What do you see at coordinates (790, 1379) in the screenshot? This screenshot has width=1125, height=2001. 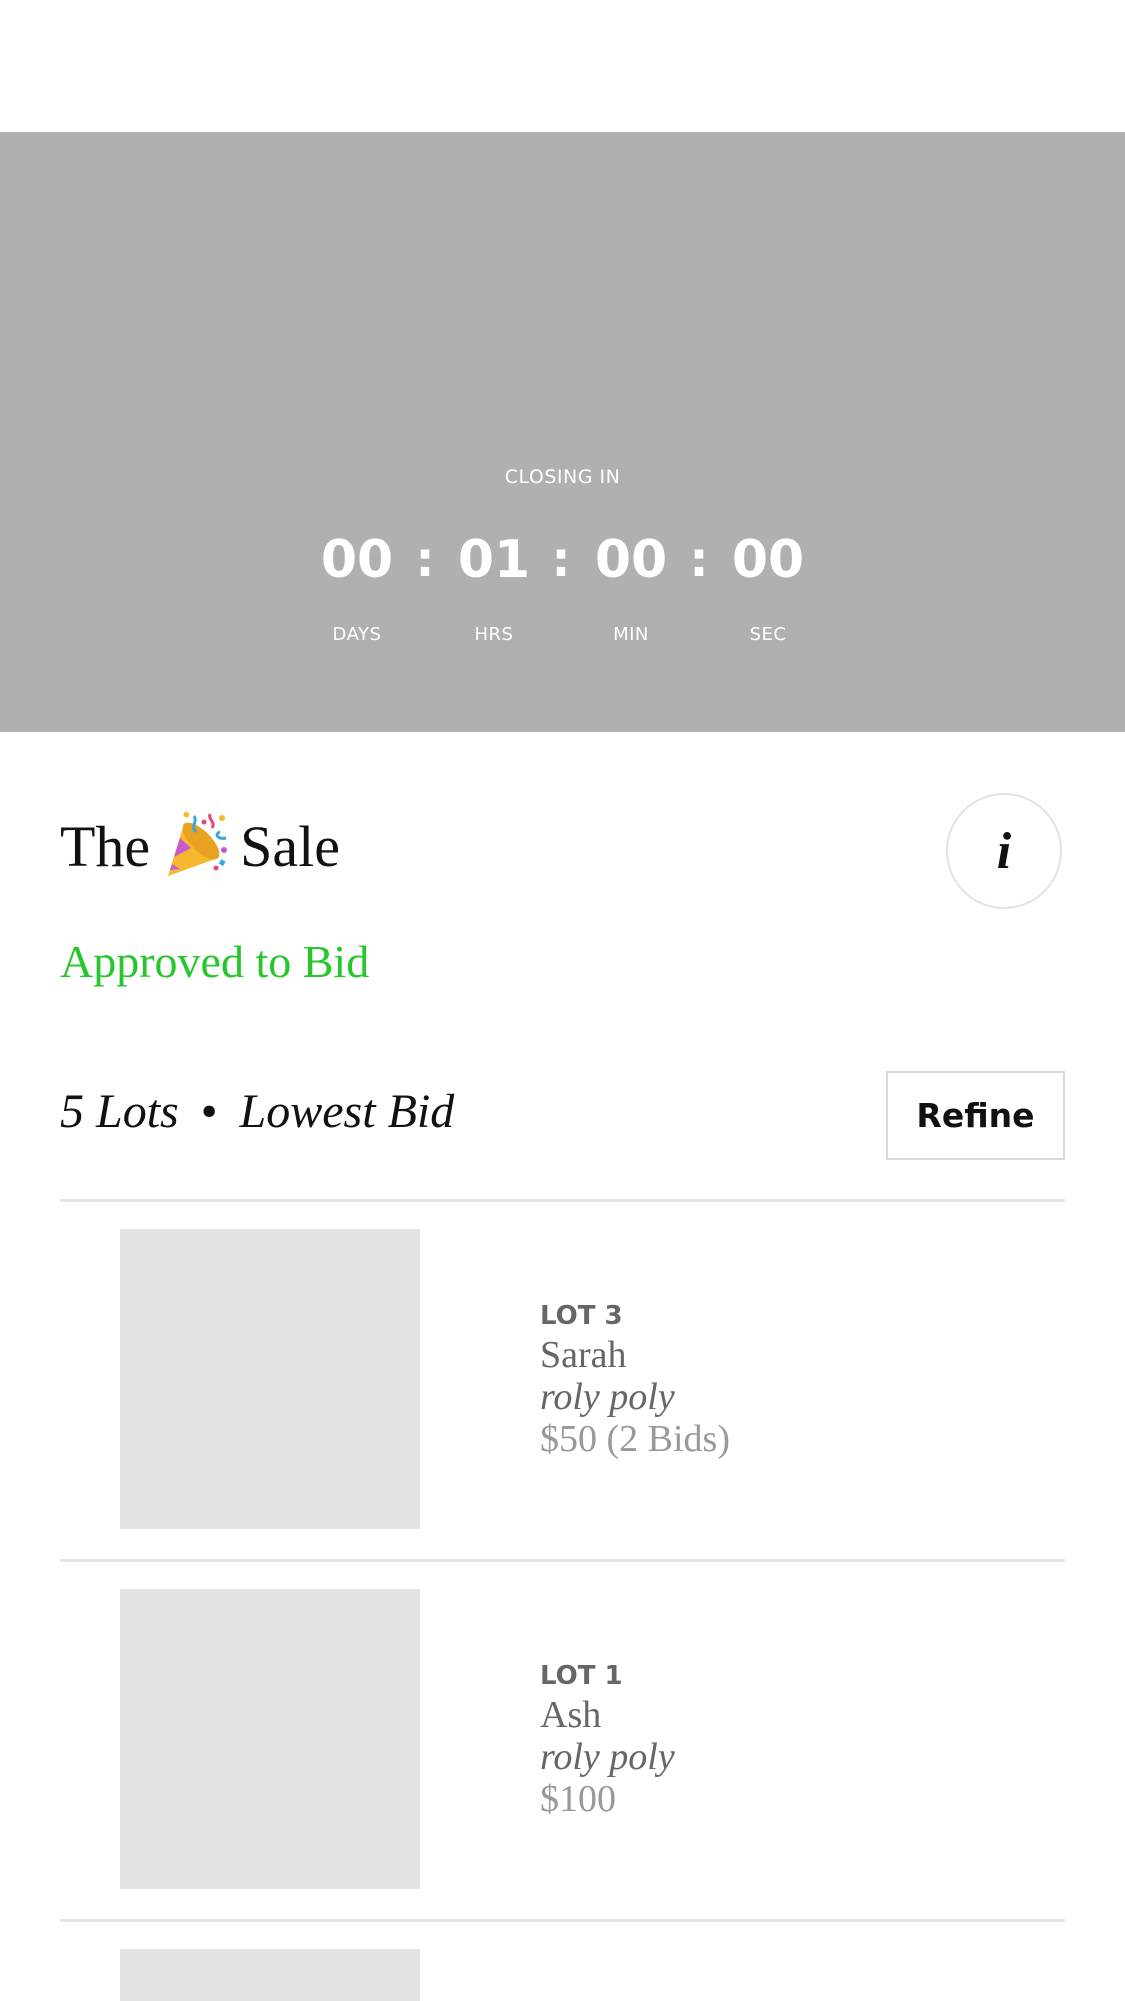 I see `lot-details: LOT 3 Sarah roly poly $50 (2 Bids)` at bounding box center [790, 1379].